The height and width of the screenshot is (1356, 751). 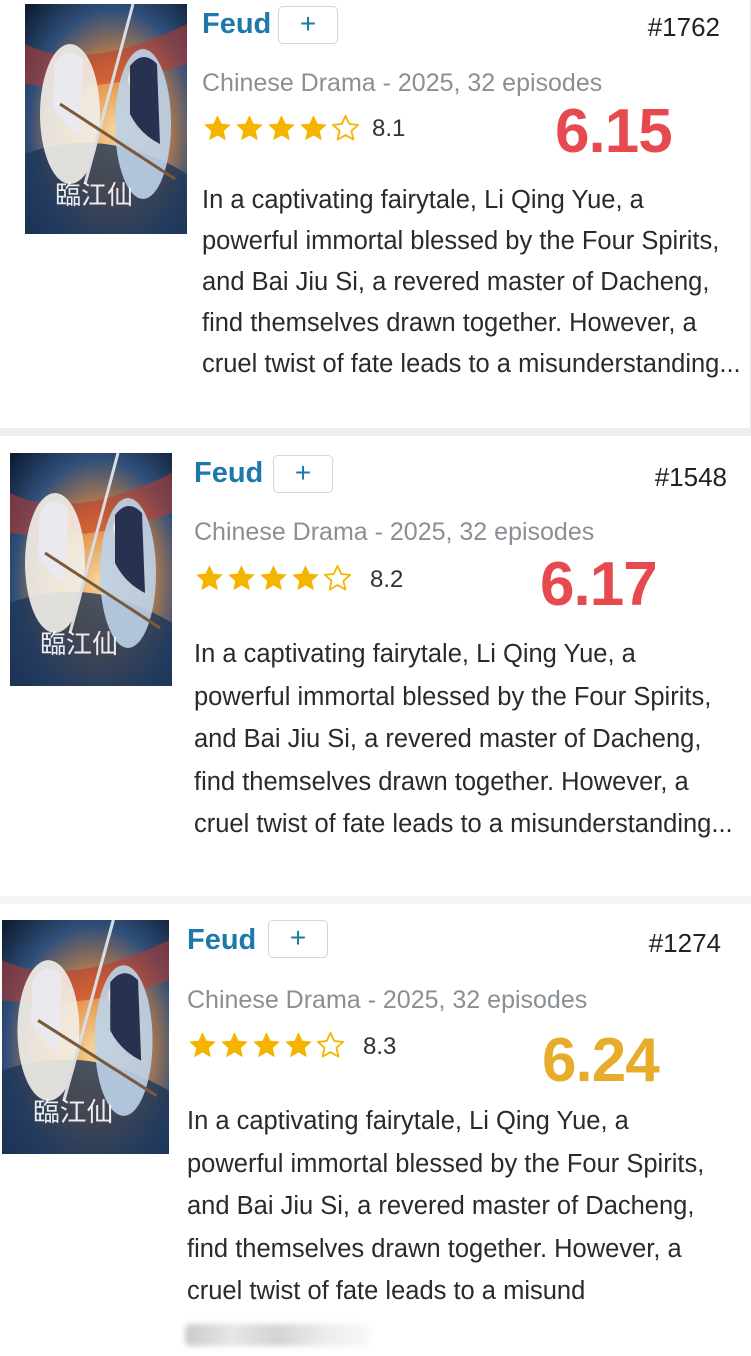 What do you see at coordinates (614, 131) in the screenshot?
I see `score-value: 6.15` at bounding box center [614, 131].